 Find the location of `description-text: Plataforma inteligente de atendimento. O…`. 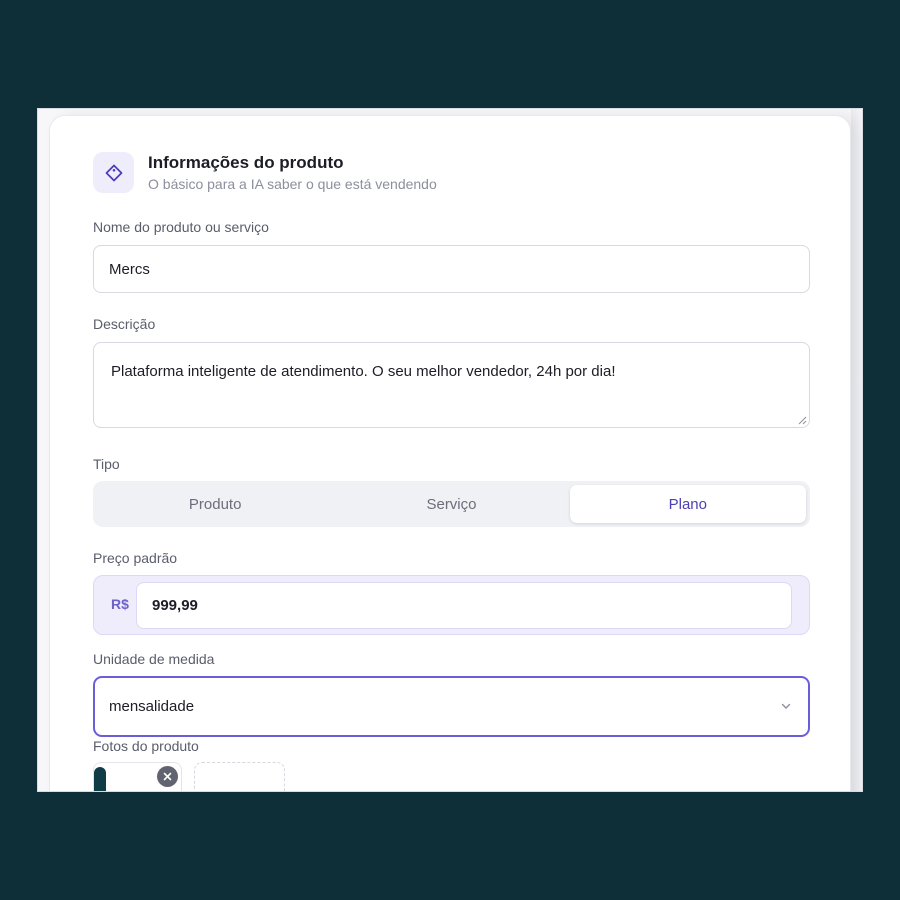

description-text: Plataforma inteligente de atendimento. O… is located at coordinates (363, 371).